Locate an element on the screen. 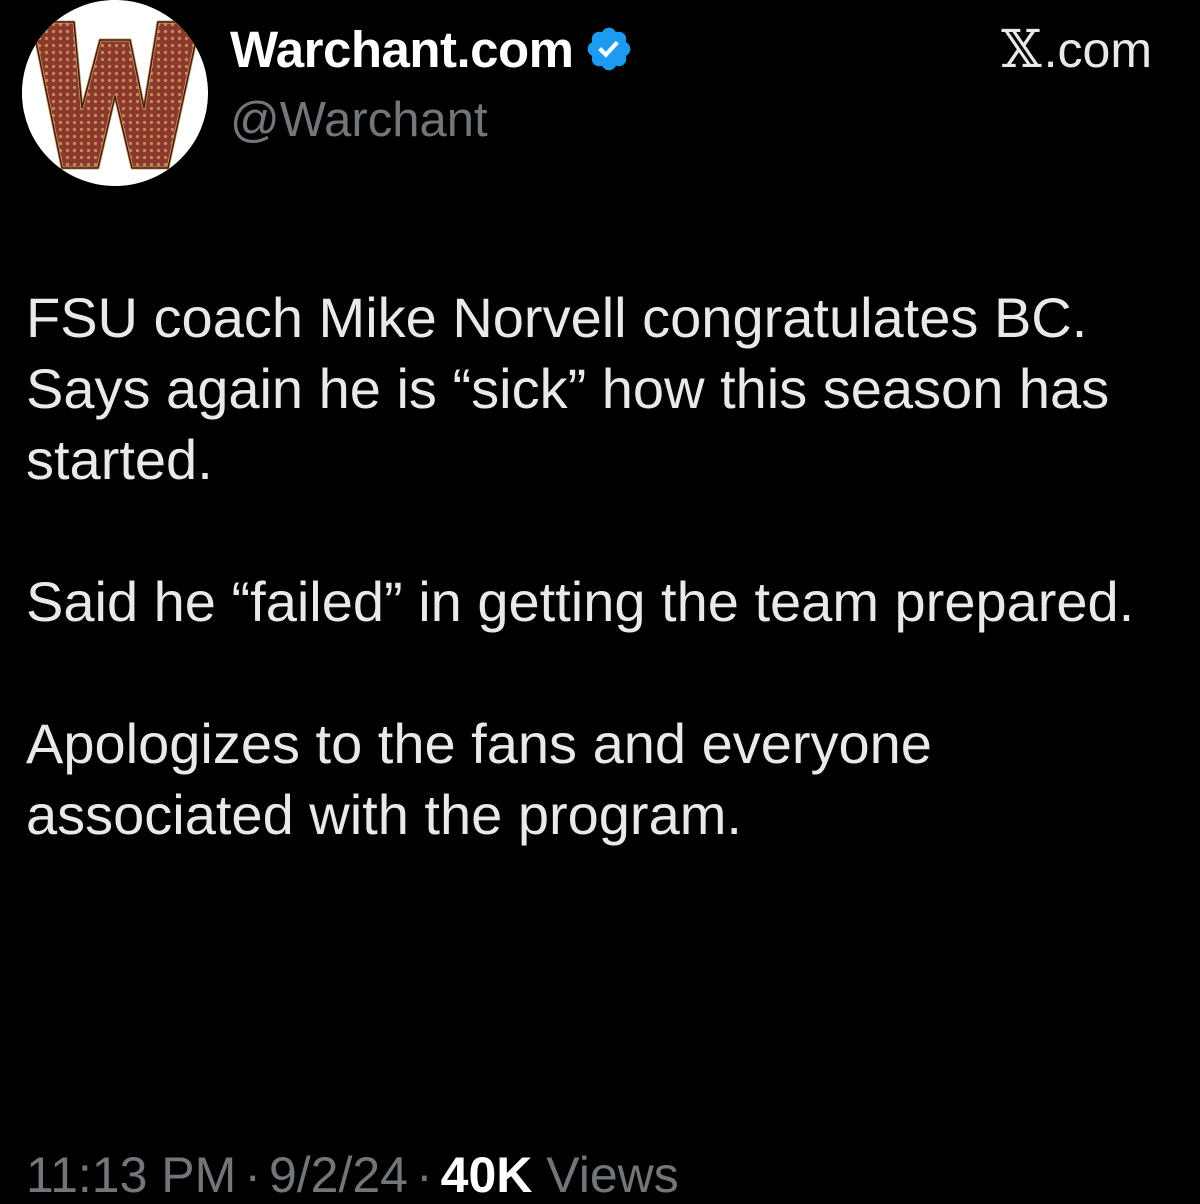  tweet-time: 11:13 PM is located at coordinates (131, 1175).